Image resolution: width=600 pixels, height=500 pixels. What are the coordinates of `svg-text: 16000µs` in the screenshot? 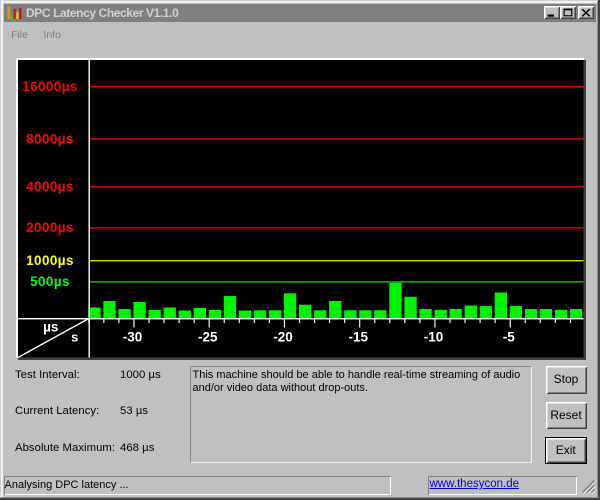 It's located at (50, 86).